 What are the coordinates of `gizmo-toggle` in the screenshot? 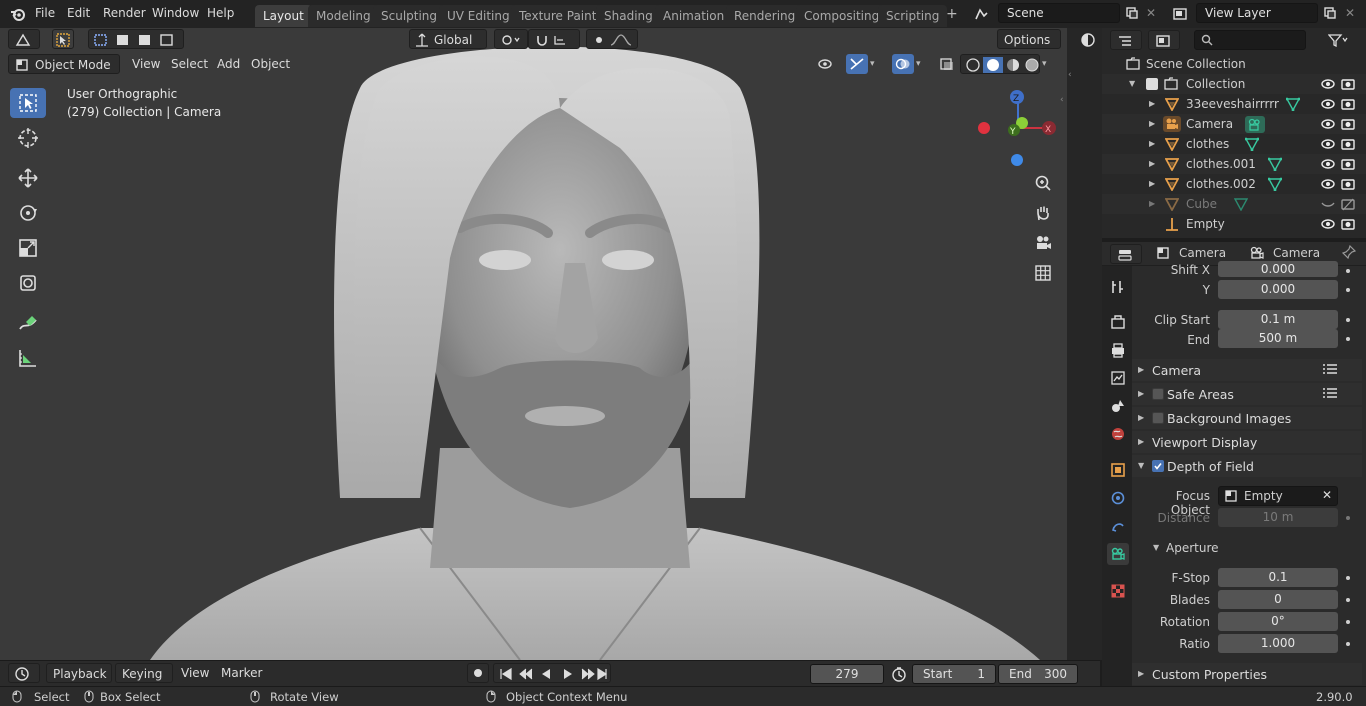 It's located at (857, 64).